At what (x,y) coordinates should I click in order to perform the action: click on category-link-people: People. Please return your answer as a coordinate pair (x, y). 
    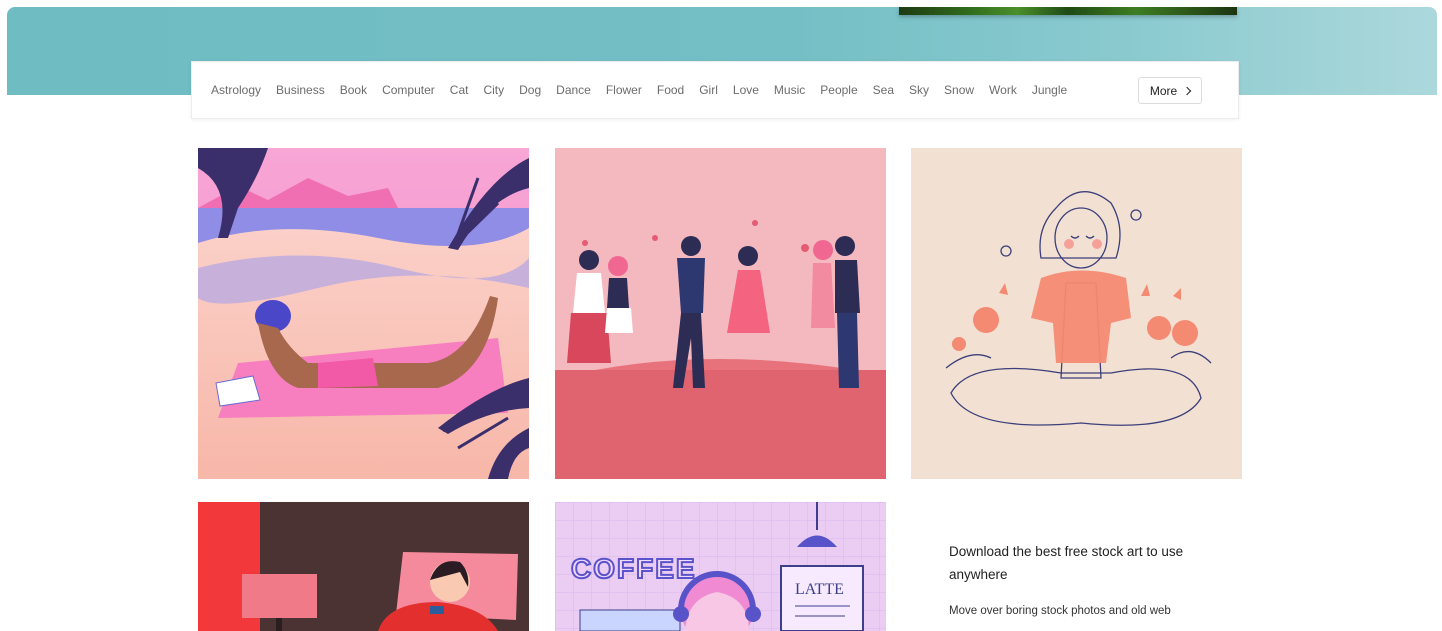
    Looking at the image, I should click on (838, 90).